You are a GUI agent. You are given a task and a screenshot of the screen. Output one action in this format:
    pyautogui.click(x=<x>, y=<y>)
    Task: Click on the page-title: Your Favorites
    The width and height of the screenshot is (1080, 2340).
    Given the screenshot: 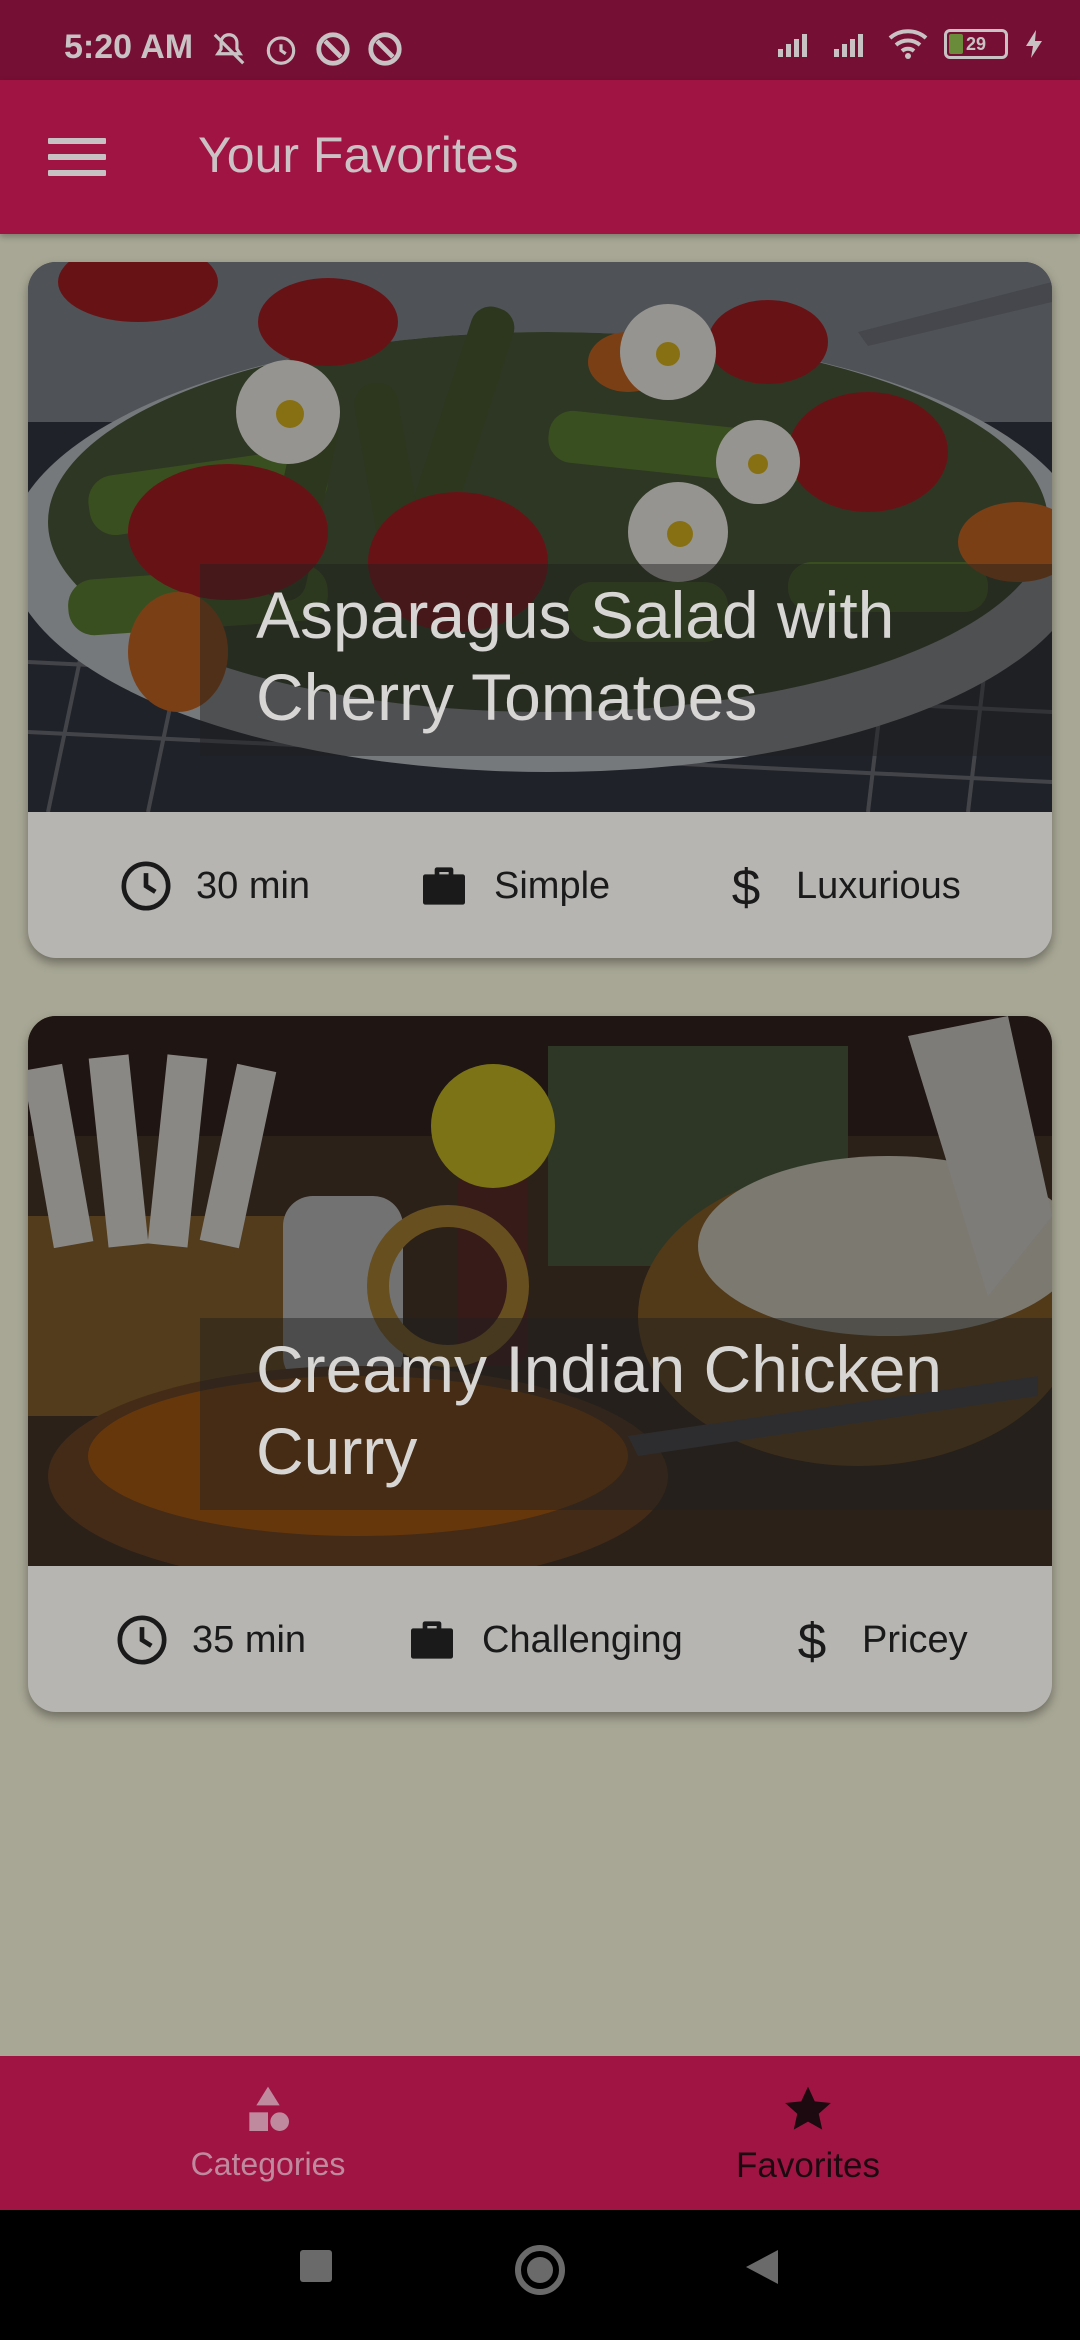 What is the action you would take?
    pyautogui.click(x=358, y=155)
    